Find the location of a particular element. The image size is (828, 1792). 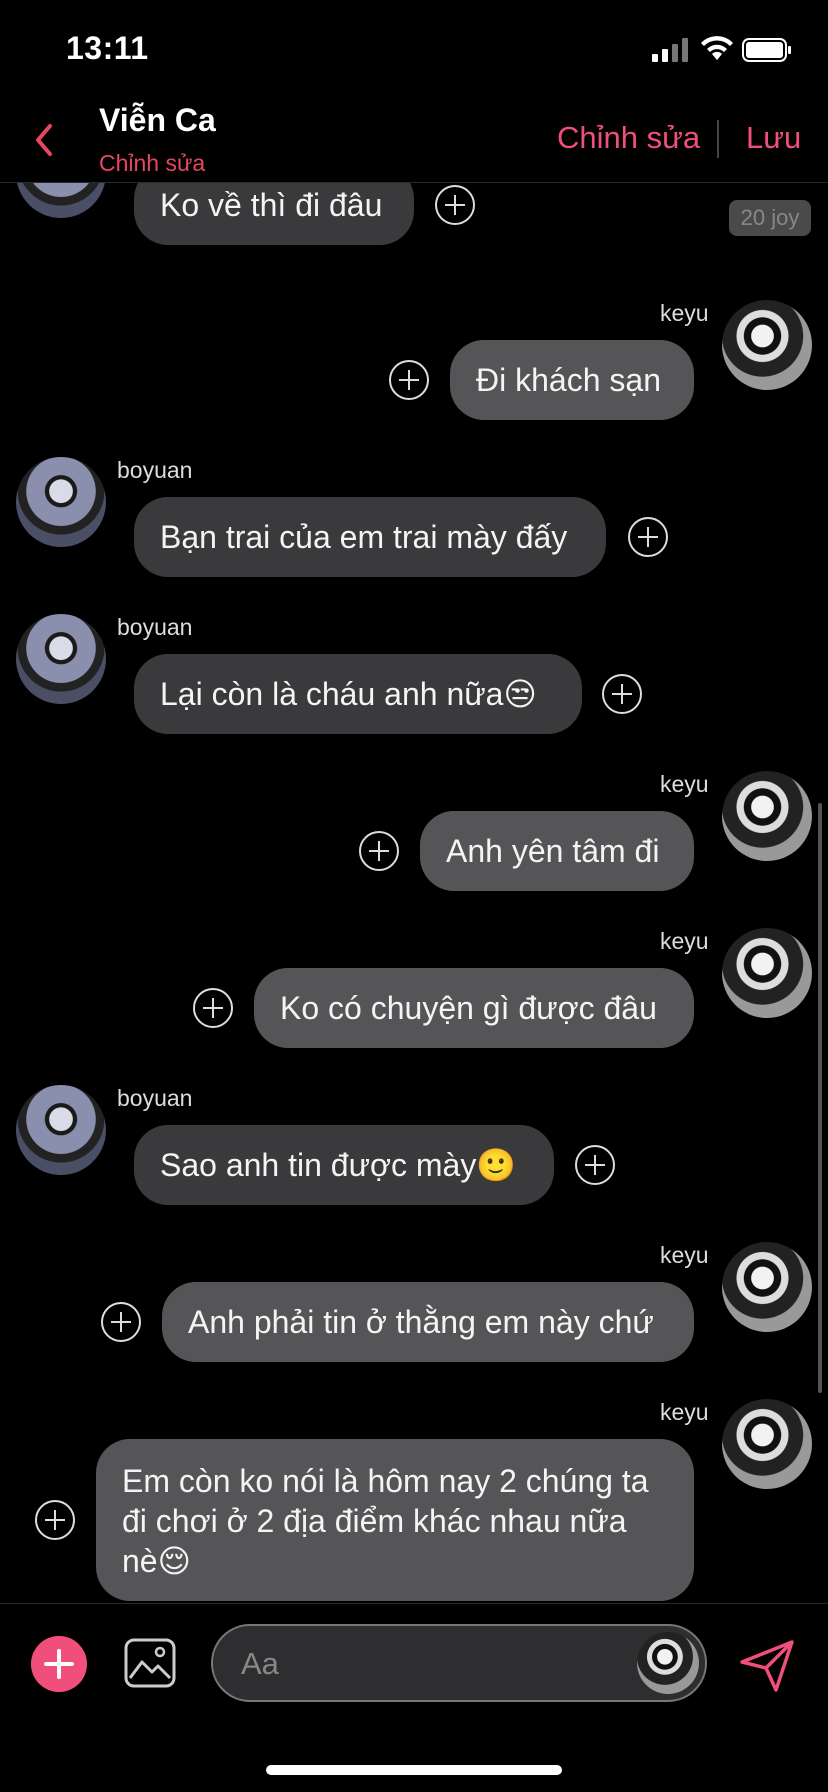

message-bubble: Đi khách sạn is located at coordinates (572, 380).